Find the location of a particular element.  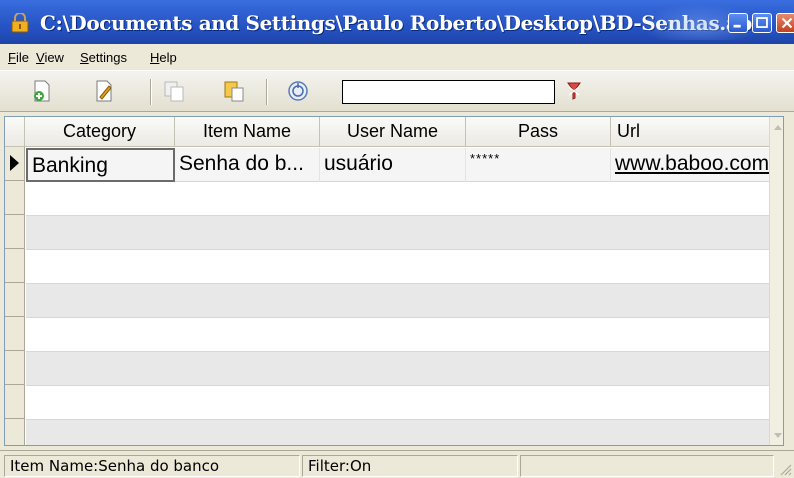

filter-input is located at coordinates (448, 92).